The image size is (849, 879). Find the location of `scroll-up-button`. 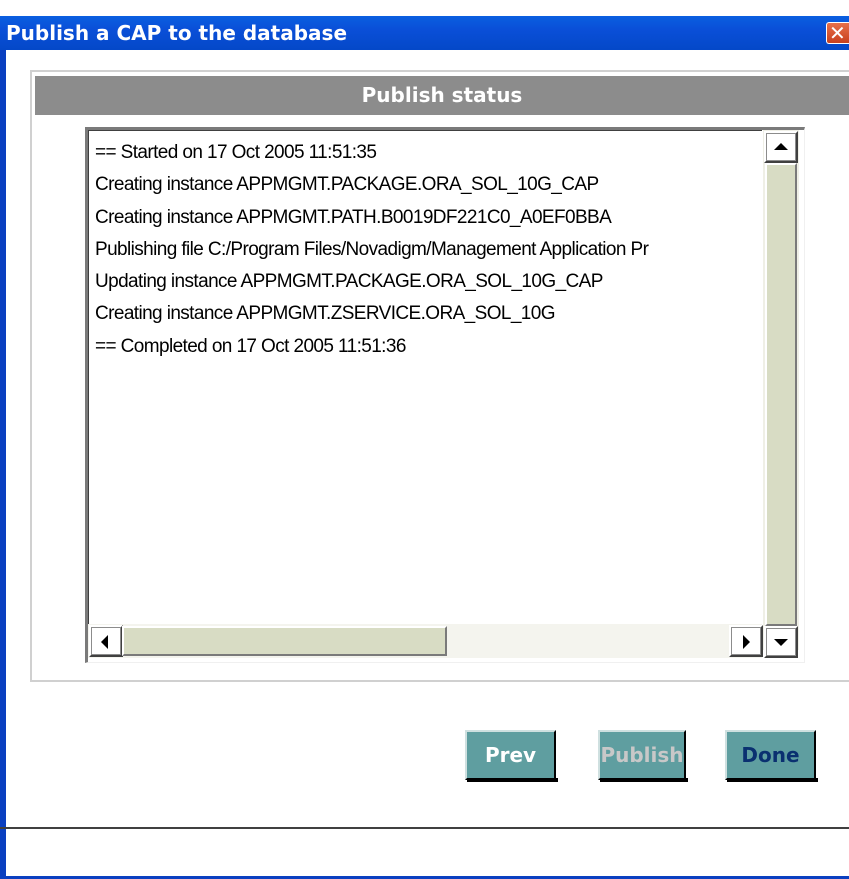

scroll-up-button is located at coordinates (781, 147).